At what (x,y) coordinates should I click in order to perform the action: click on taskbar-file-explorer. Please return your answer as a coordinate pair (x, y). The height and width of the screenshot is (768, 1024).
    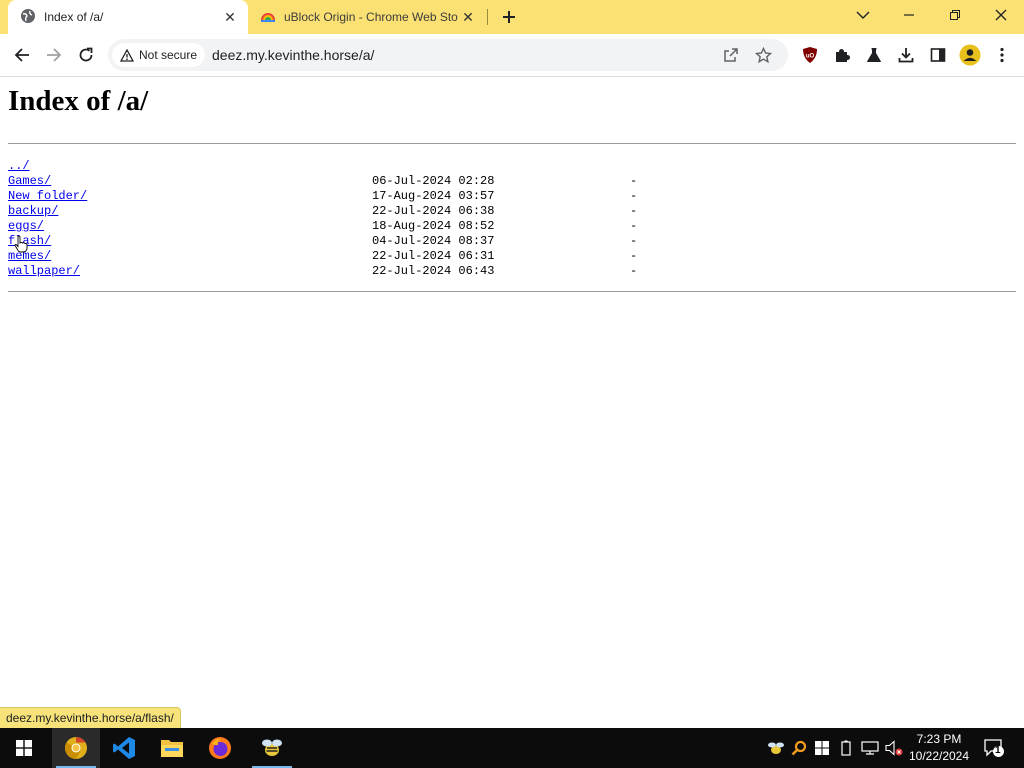
    Looking at the image, I should click on (172, 748).